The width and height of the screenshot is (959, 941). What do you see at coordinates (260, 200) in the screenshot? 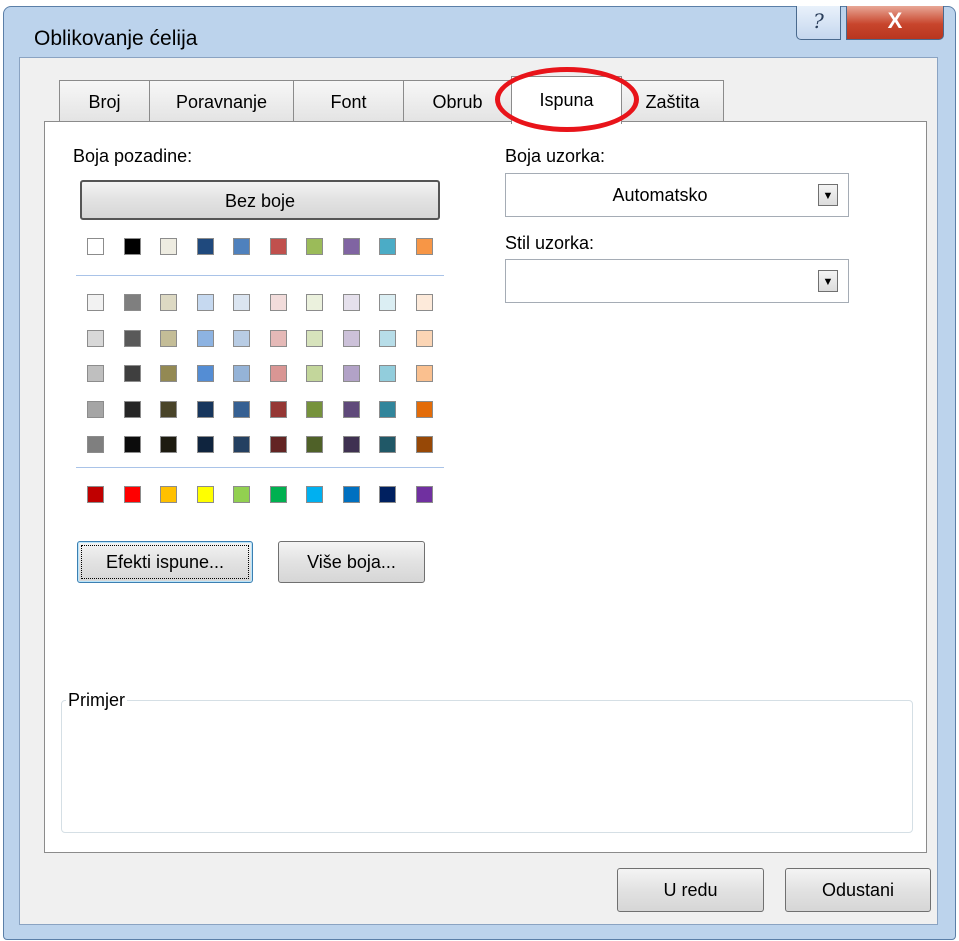
I see `no-color-button: Bez boje` at bounding box center [260, 200].